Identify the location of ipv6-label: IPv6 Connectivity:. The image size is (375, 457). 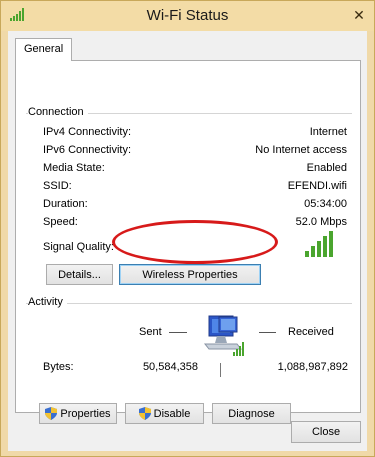
(87, 150).